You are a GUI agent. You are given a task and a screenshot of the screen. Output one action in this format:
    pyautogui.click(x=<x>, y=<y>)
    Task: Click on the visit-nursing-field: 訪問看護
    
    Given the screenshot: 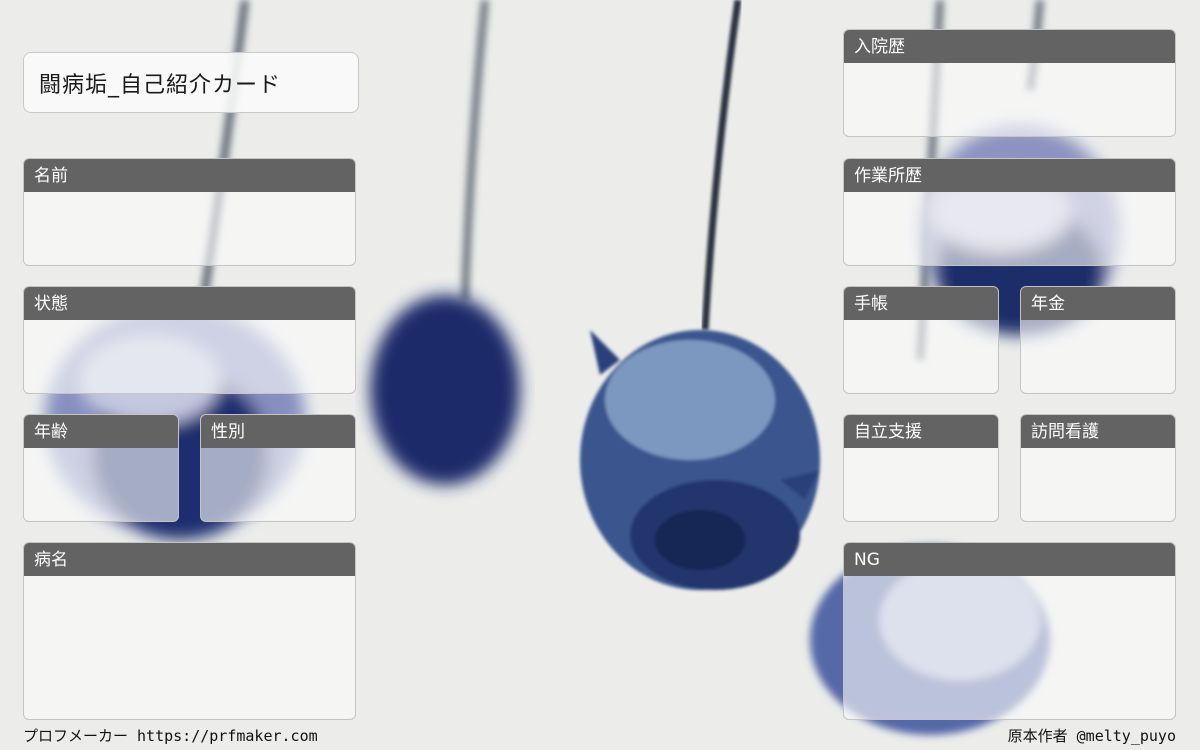 What is the action you would take?
    pyautogui.click(x=1098, y=468)
    